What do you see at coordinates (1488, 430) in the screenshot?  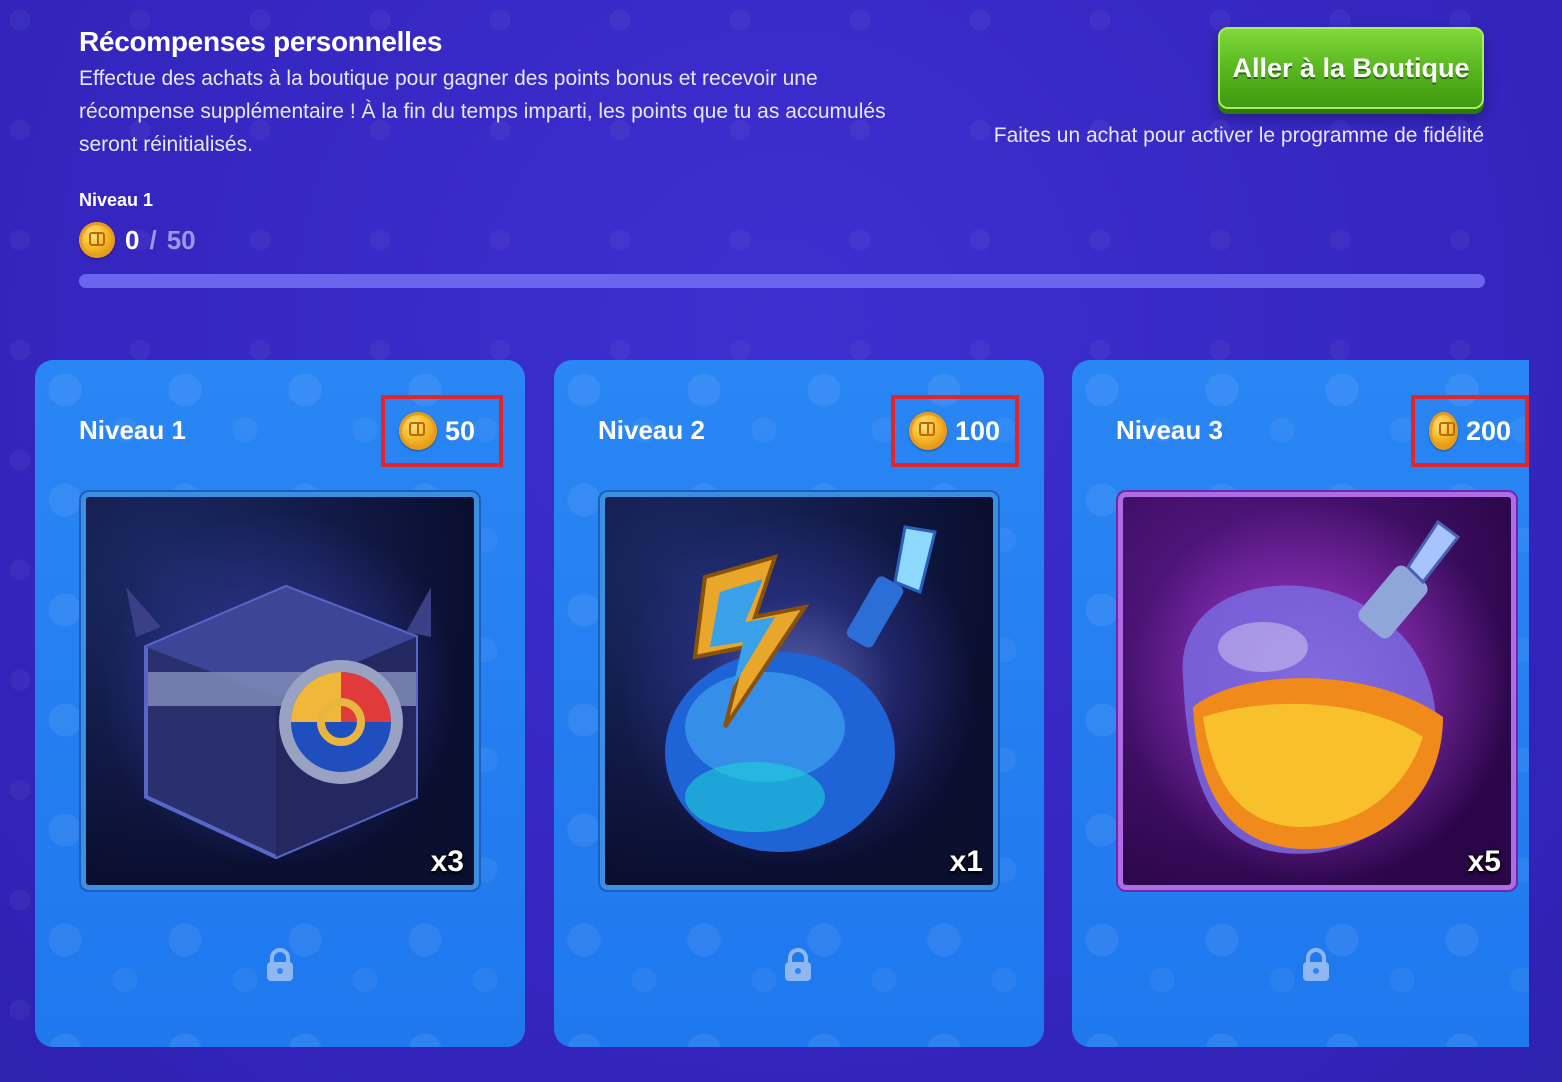 I see `cost-value: 200` at bounding box center [1488, 430].